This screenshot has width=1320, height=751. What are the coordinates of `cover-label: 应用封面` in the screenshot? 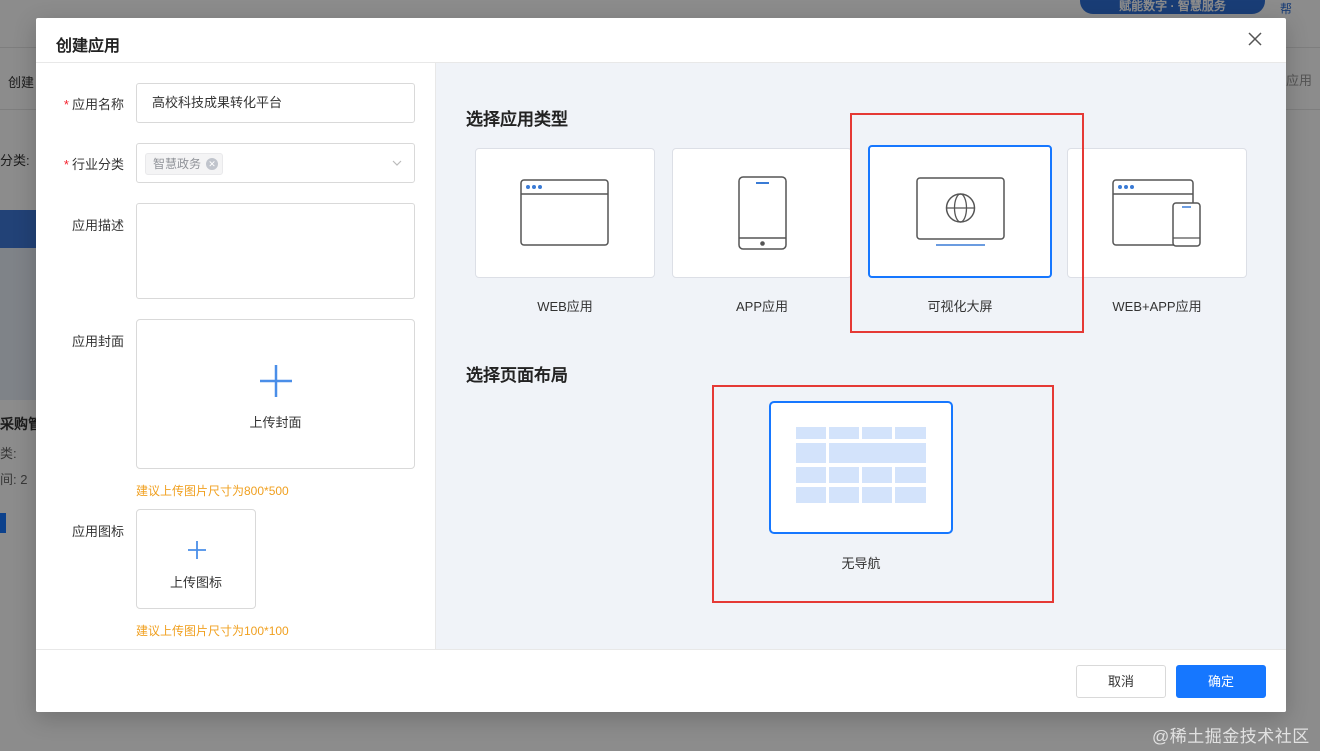 It's located at (97, 341).